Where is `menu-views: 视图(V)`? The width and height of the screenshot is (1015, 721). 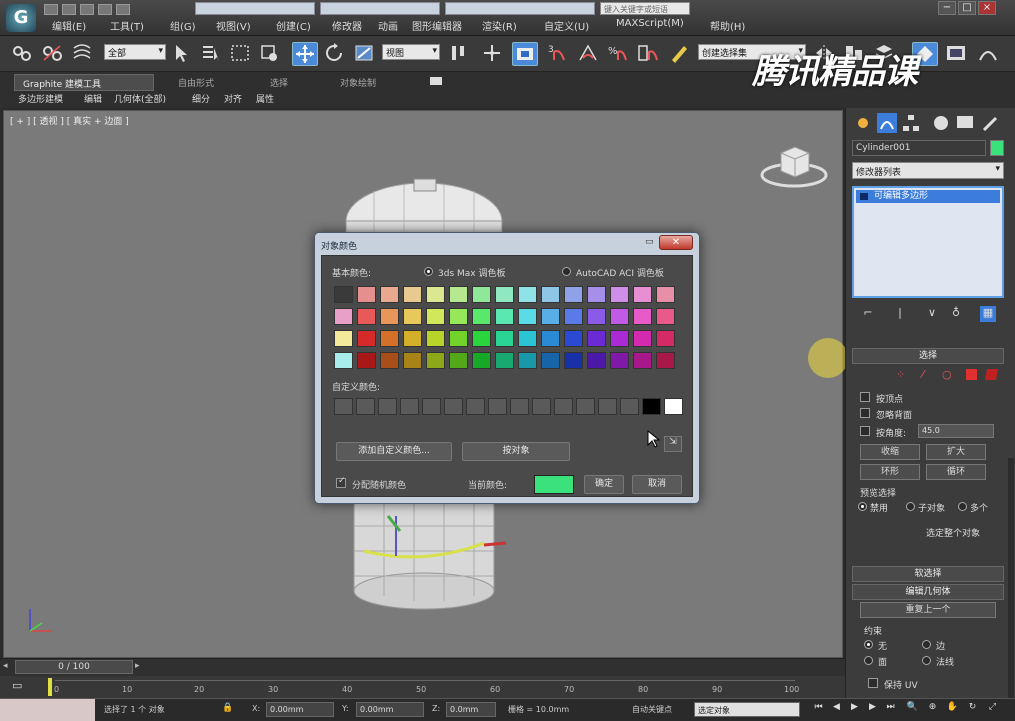 menu-views: 视图(V) is located at coordinates (233, 25).